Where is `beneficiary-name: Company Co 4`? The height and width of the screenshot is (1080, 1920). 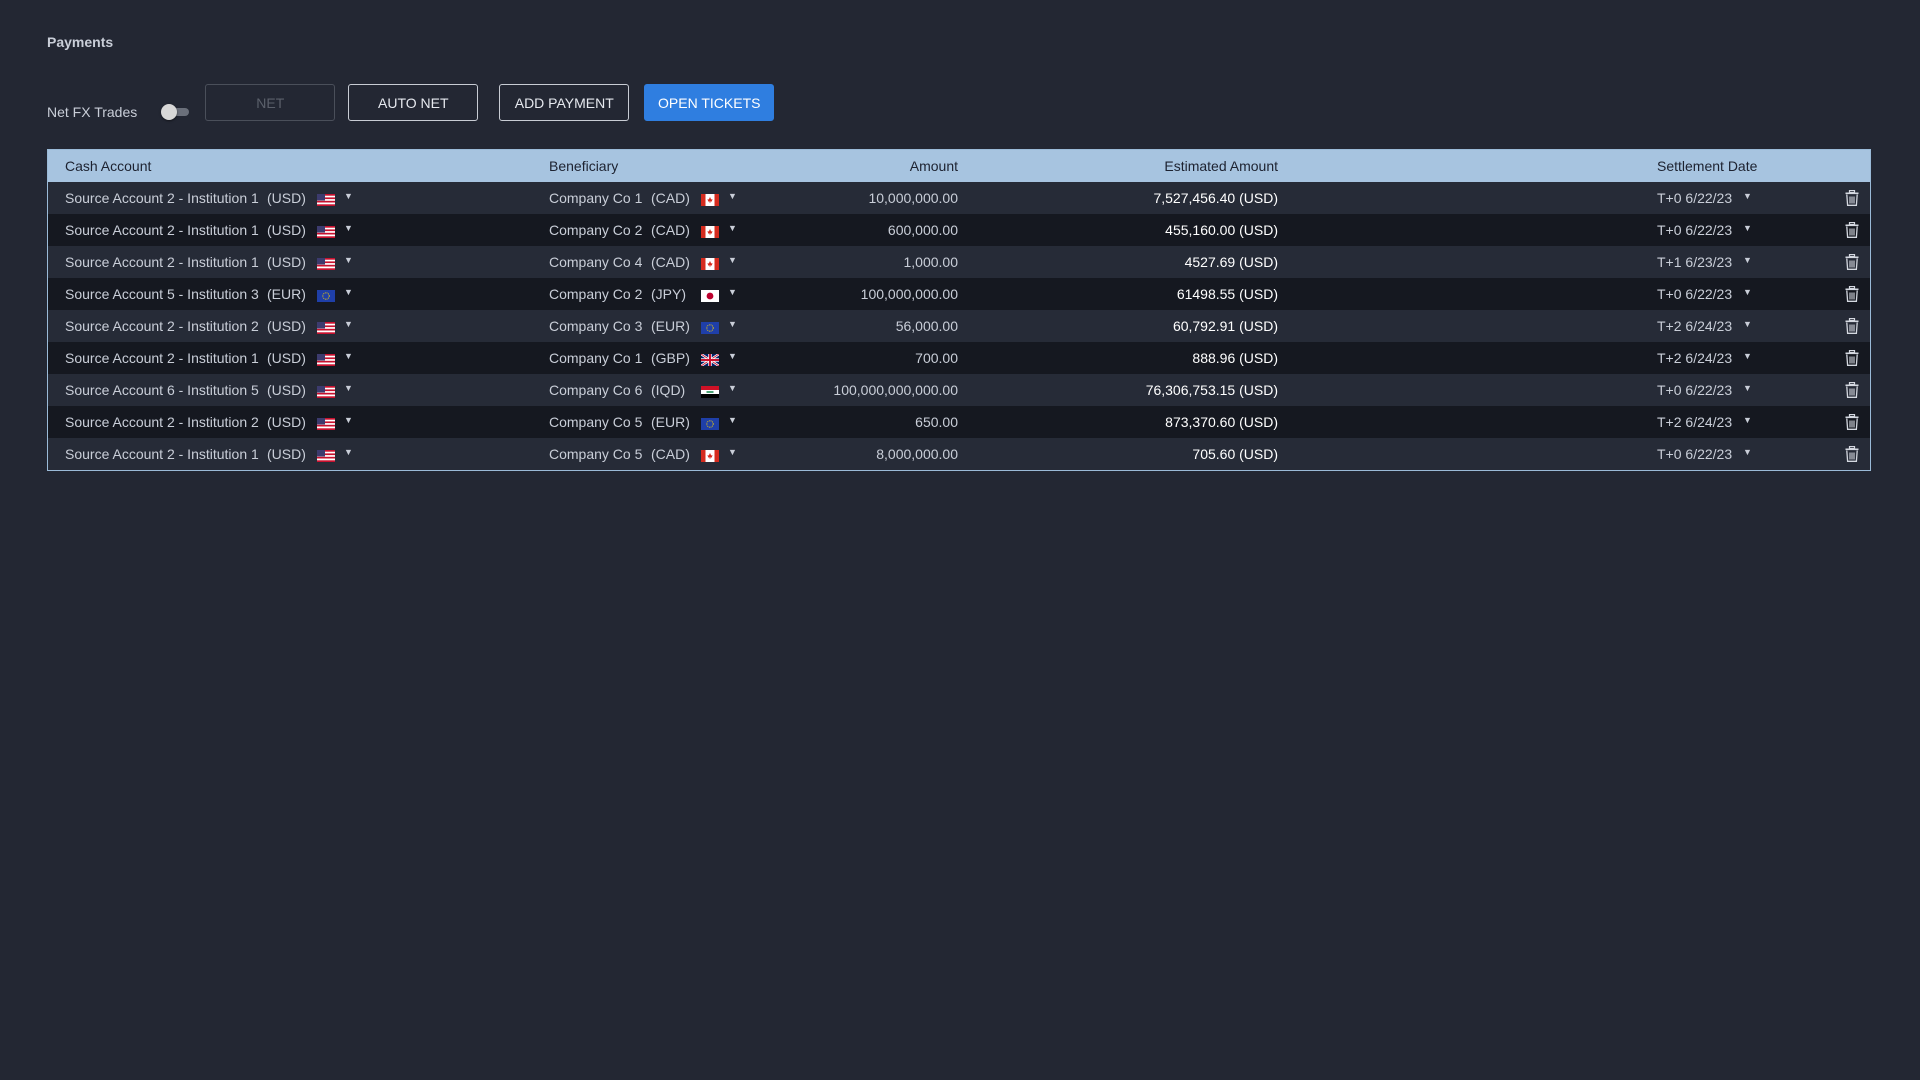 beneficiary-name: Company Co 4 is located at coordinates (596, 262).